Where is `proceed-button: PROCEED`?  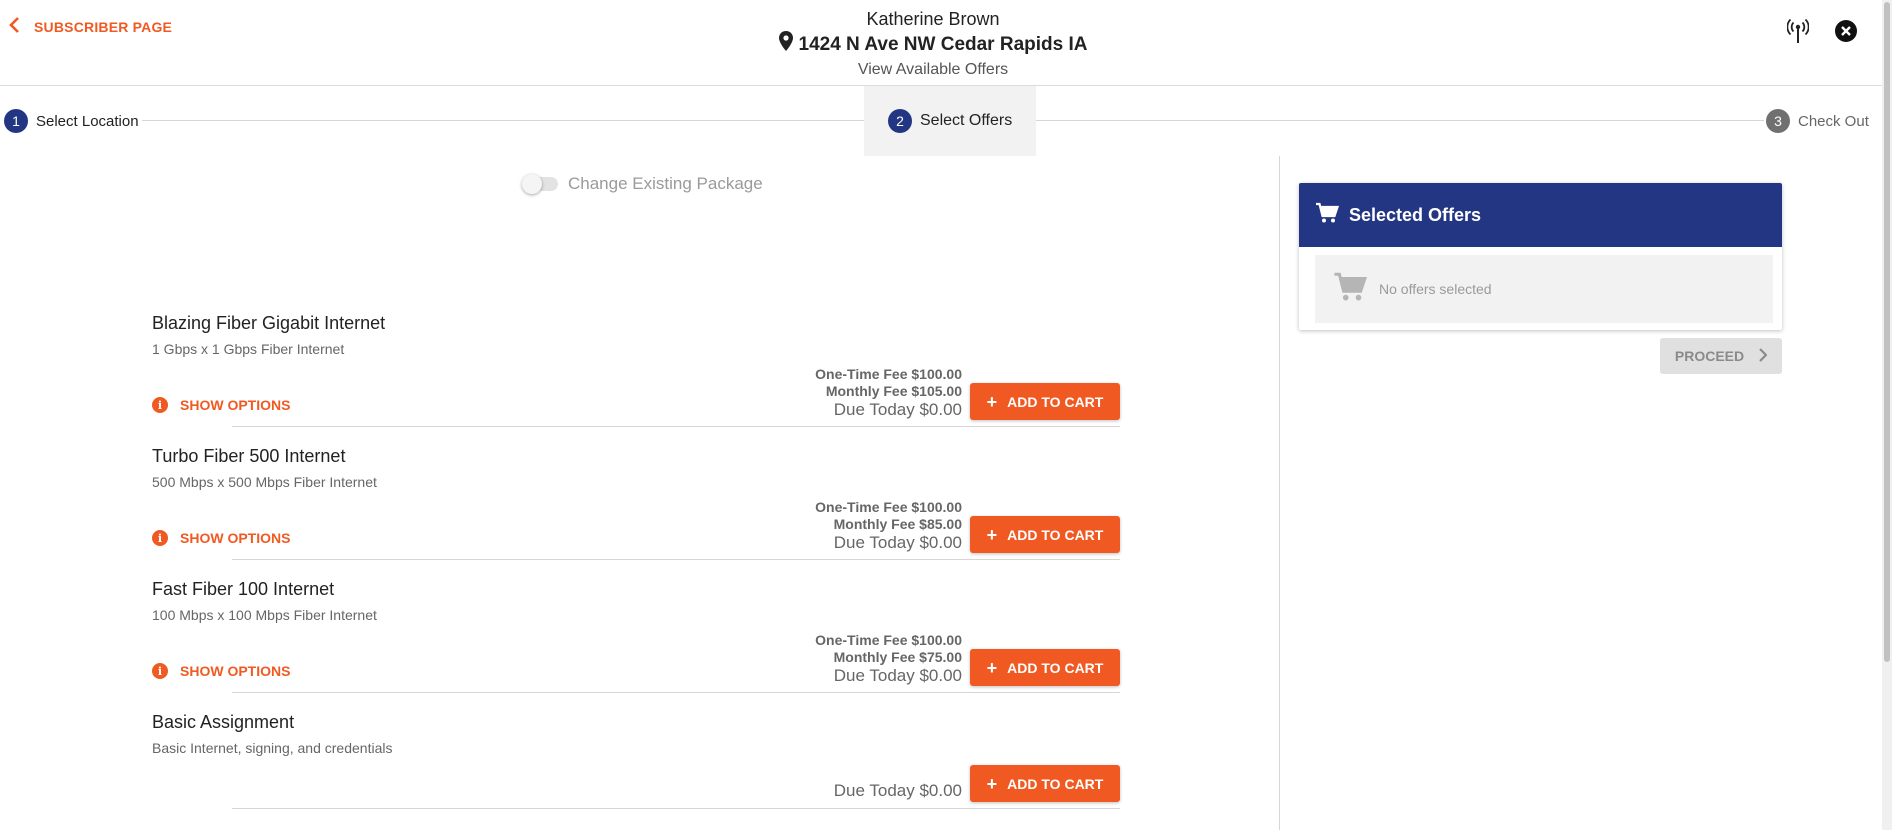
proceed-button: PROCEED is located at coordinates (1721, 356).